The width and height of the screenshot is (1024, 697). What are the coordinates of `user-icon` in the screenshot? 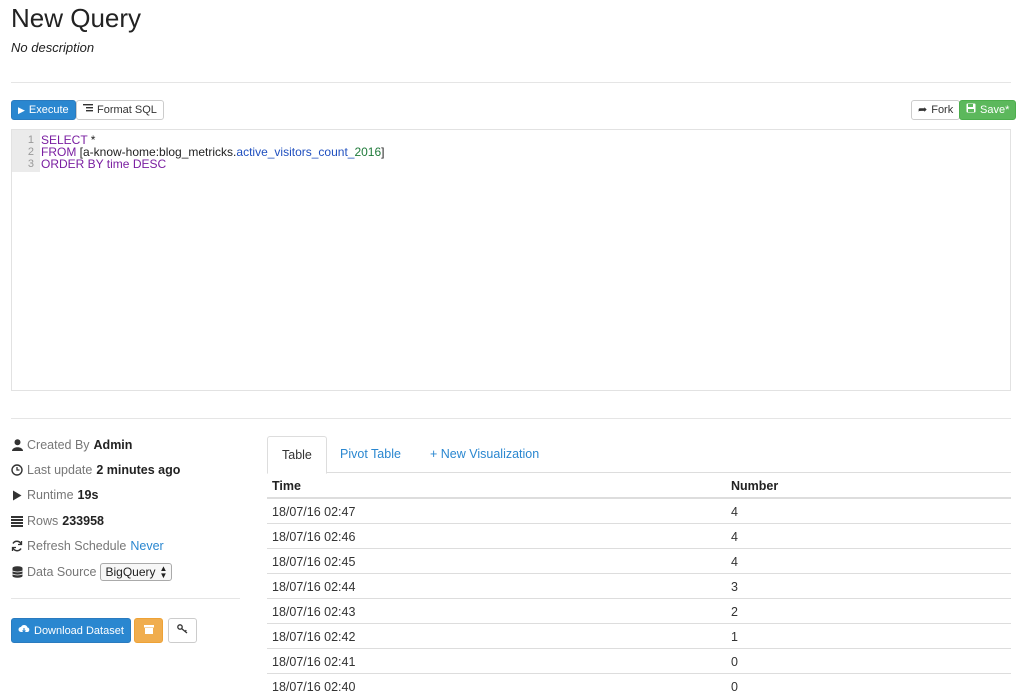 It's located at (17, 445).